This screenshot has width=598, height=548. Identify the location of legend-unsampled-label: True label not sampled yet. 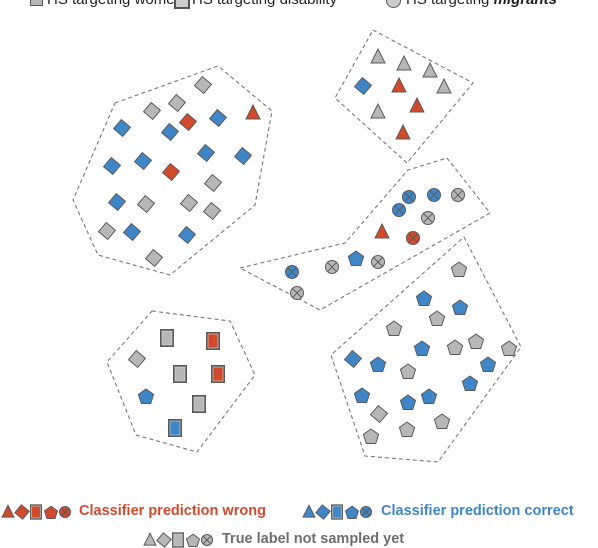
(313, 539).